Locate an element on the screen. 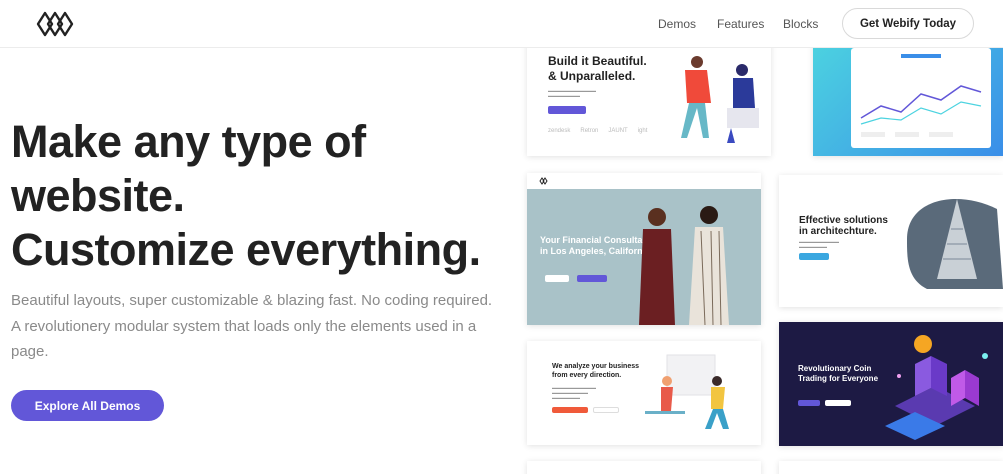 This screenshot has width=1003, height=474. card-subtext: ▬▬▬▬▬▬▬▬▬▬ ▬▬▬▬▬▬▬ is located at coordinates (819, 244).